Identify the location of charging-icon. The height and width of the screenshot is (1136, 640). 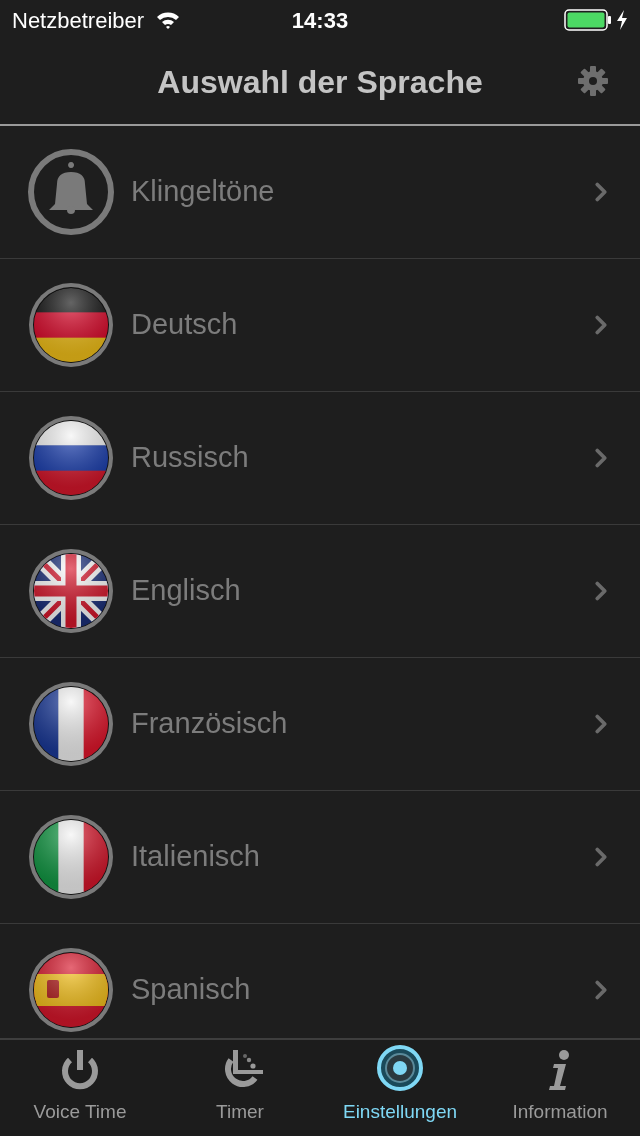
(622, 20).